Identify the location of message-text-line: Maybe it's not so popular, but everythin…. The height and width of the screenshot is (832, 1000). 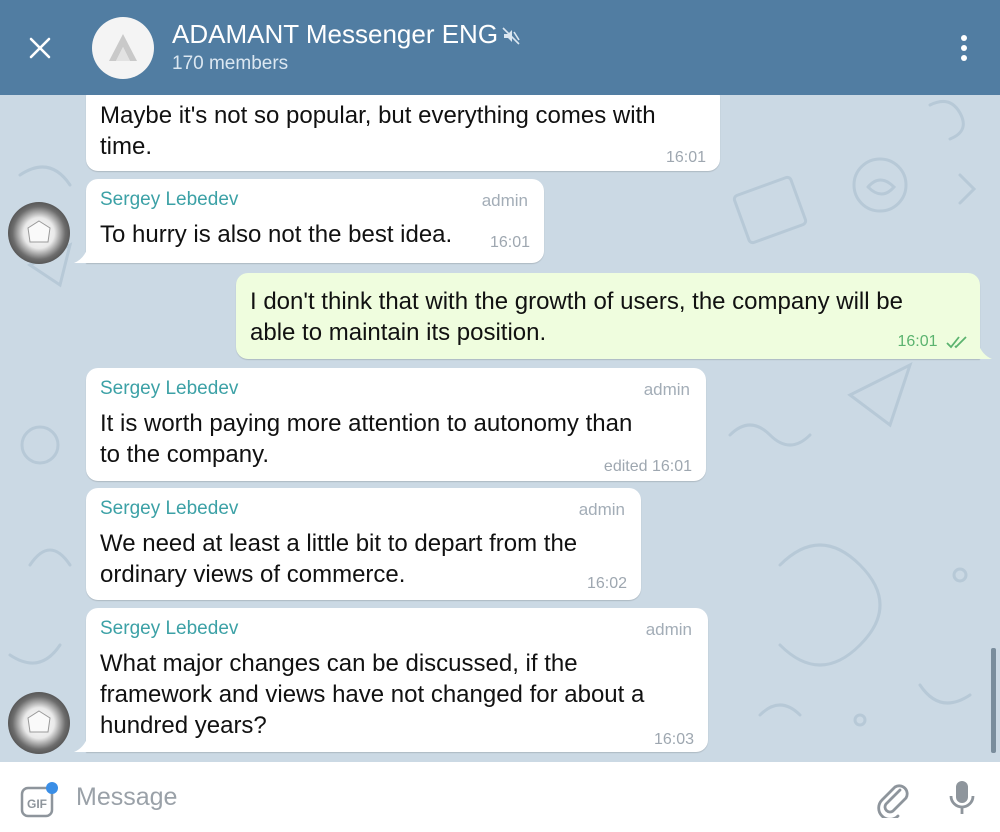
(378, 115).